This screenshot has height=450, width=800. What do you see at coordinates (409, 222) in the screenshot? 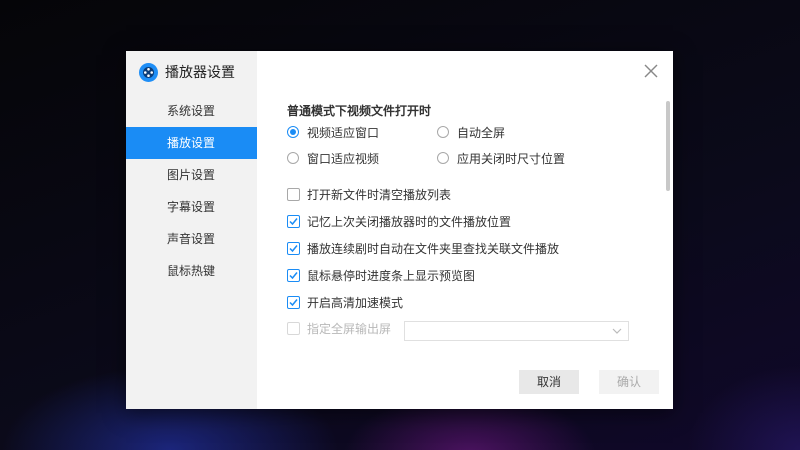
I see `checkbox-label: 记忆上次关闭播放器时的文件播放位置` at bounding box center [409, 222].